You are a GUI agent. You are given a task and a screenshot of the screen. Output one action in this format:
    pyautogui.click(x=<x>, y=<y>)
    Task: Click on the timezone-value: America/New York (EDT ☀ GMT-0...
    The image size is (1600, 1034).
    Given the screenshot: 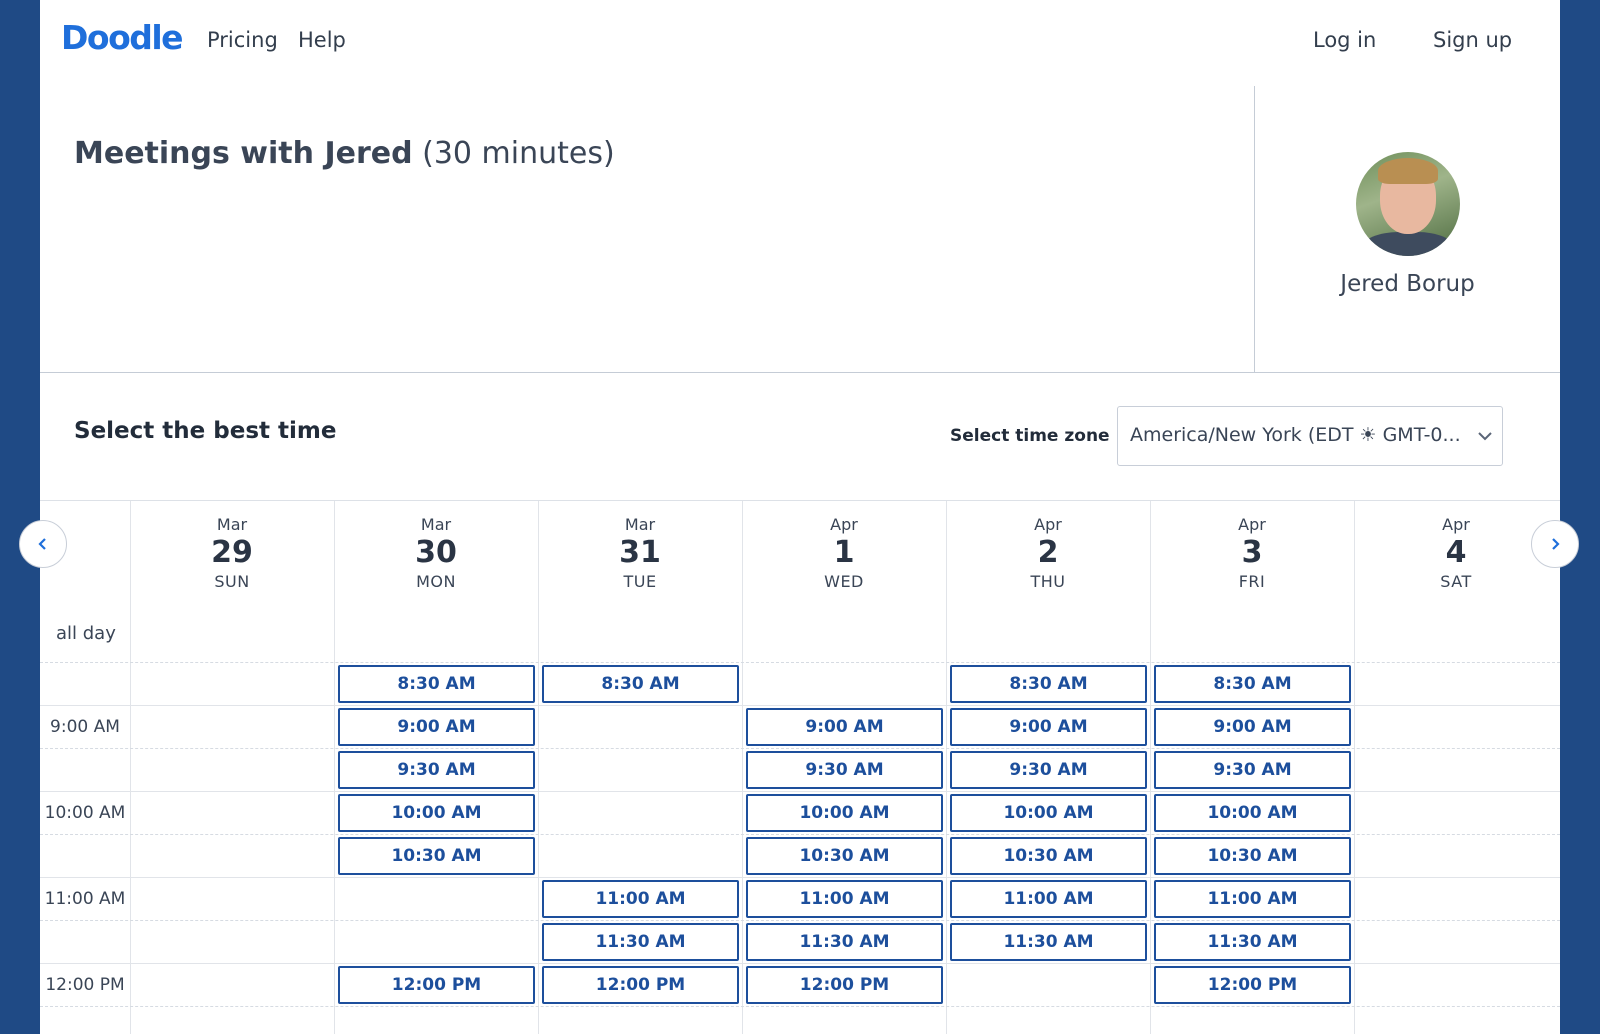 What is the action you would take?
    pyautogui.click(x=1295, y=435)
    